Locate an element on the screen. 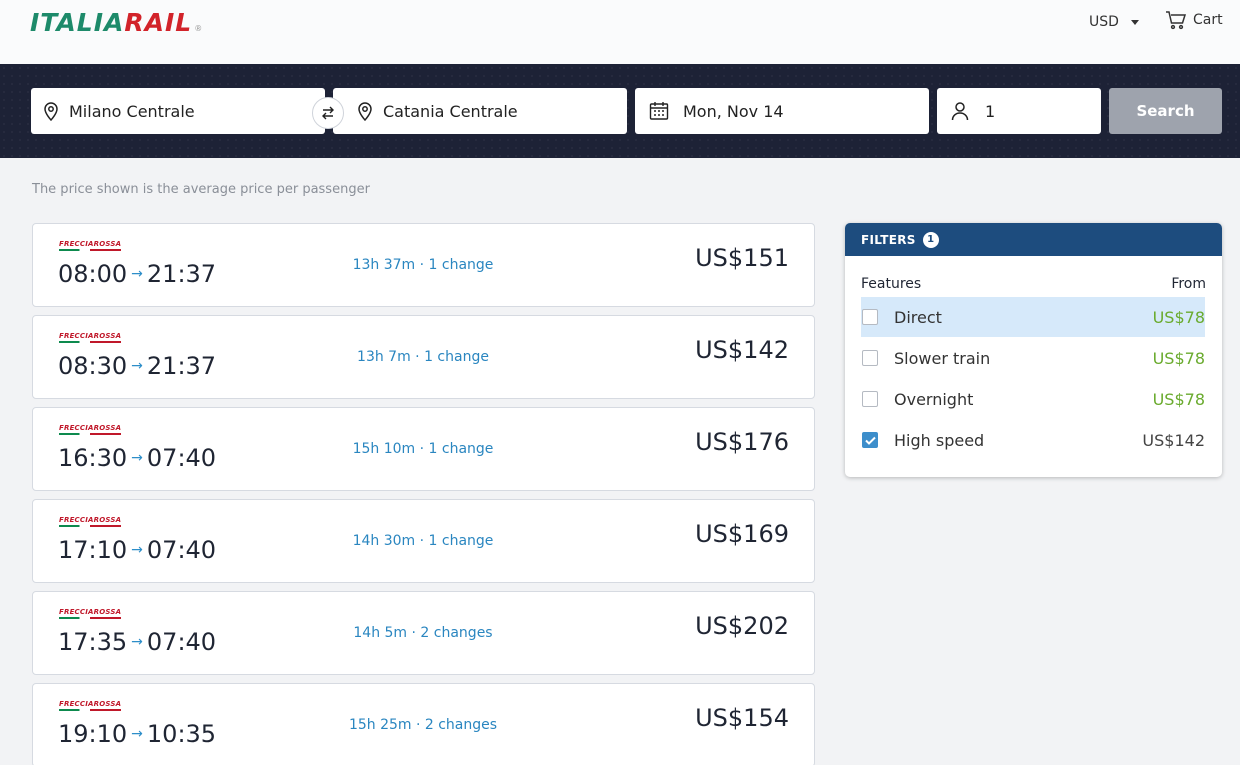 This screenshot has width=1240, height=765. departure-time: 08:00 is located at coordinates (93, 274).